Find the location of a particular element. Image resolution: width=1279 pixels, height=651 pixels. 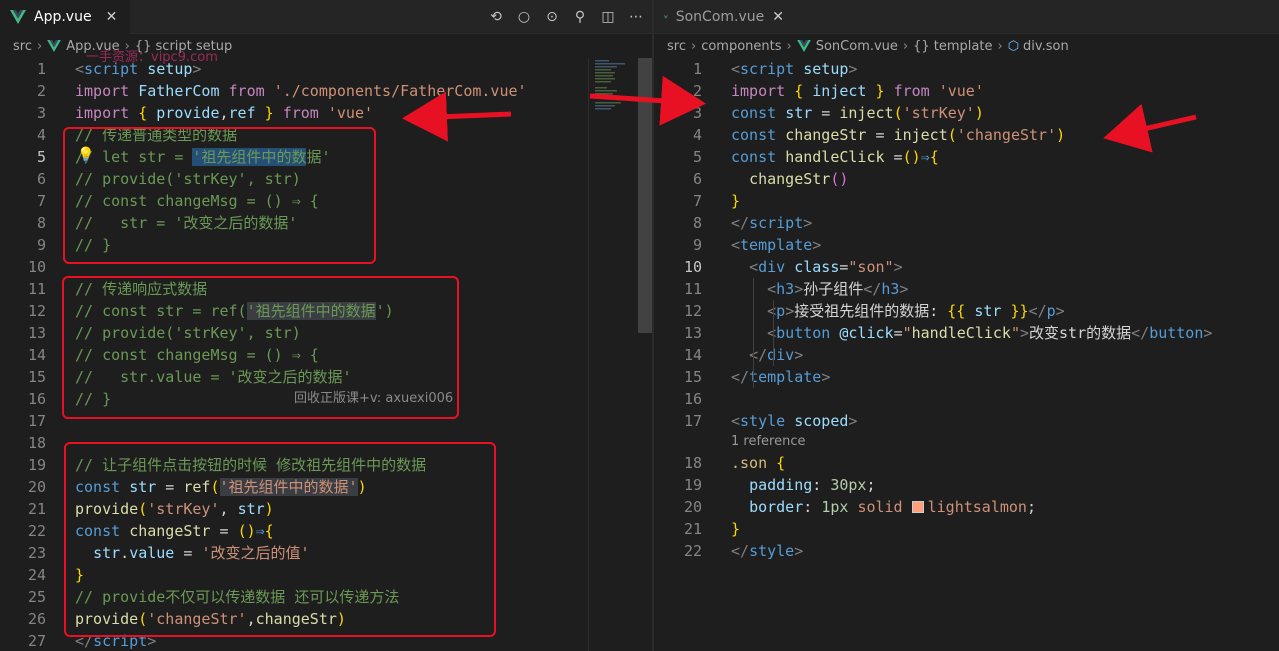

code-text: const str = inject('strKey') is located at coordinates (857, 113).